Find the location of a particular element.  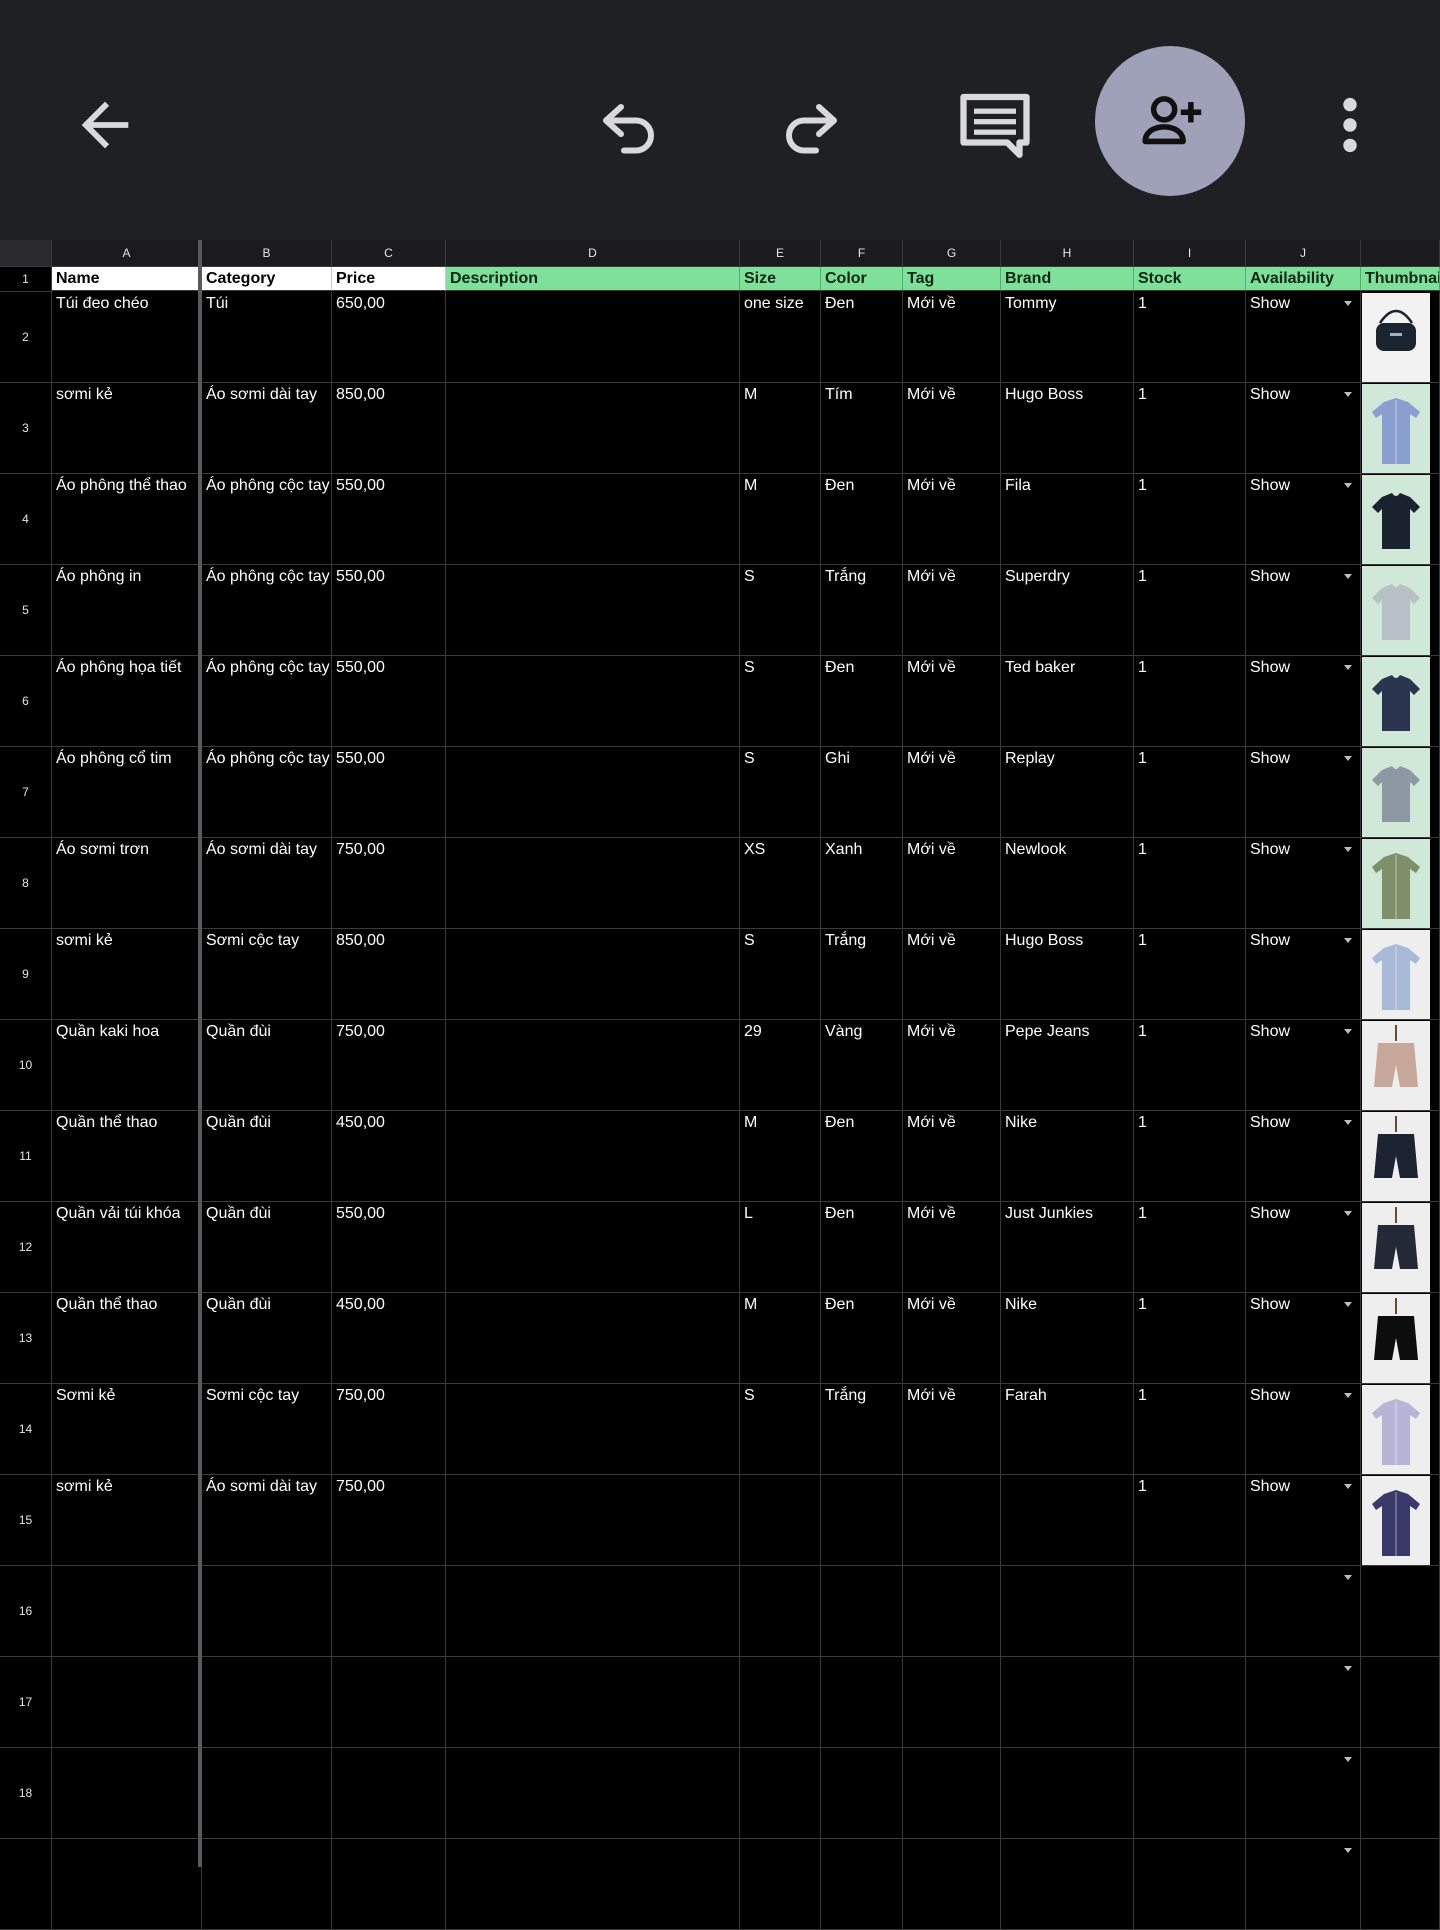

row-header: 17 is located at coordinates (26, 1702).